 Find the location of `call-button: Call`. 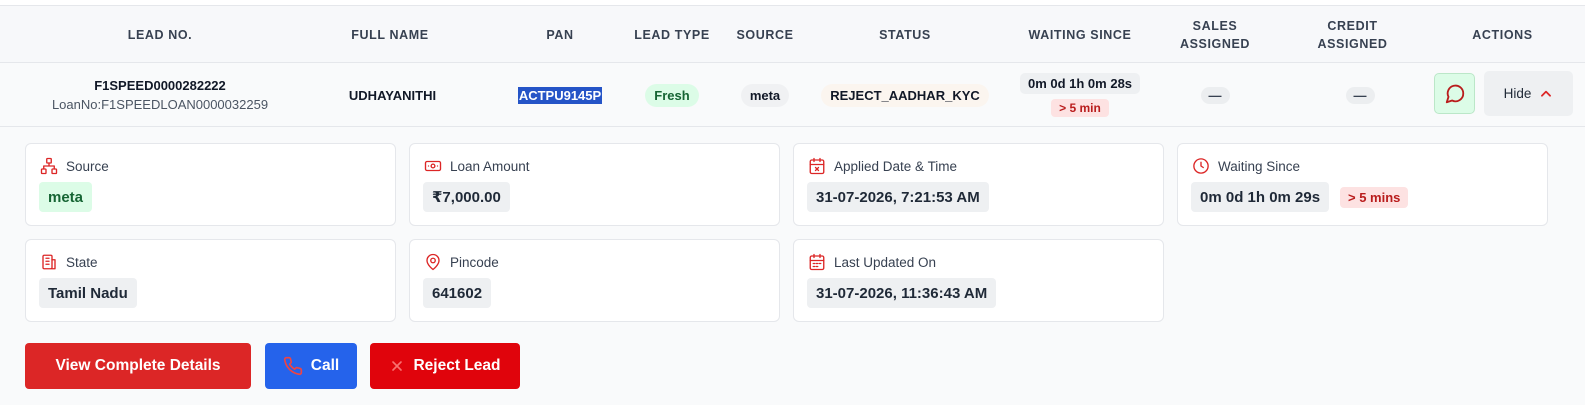

call-button: Call is located at coordinates (311, 366).